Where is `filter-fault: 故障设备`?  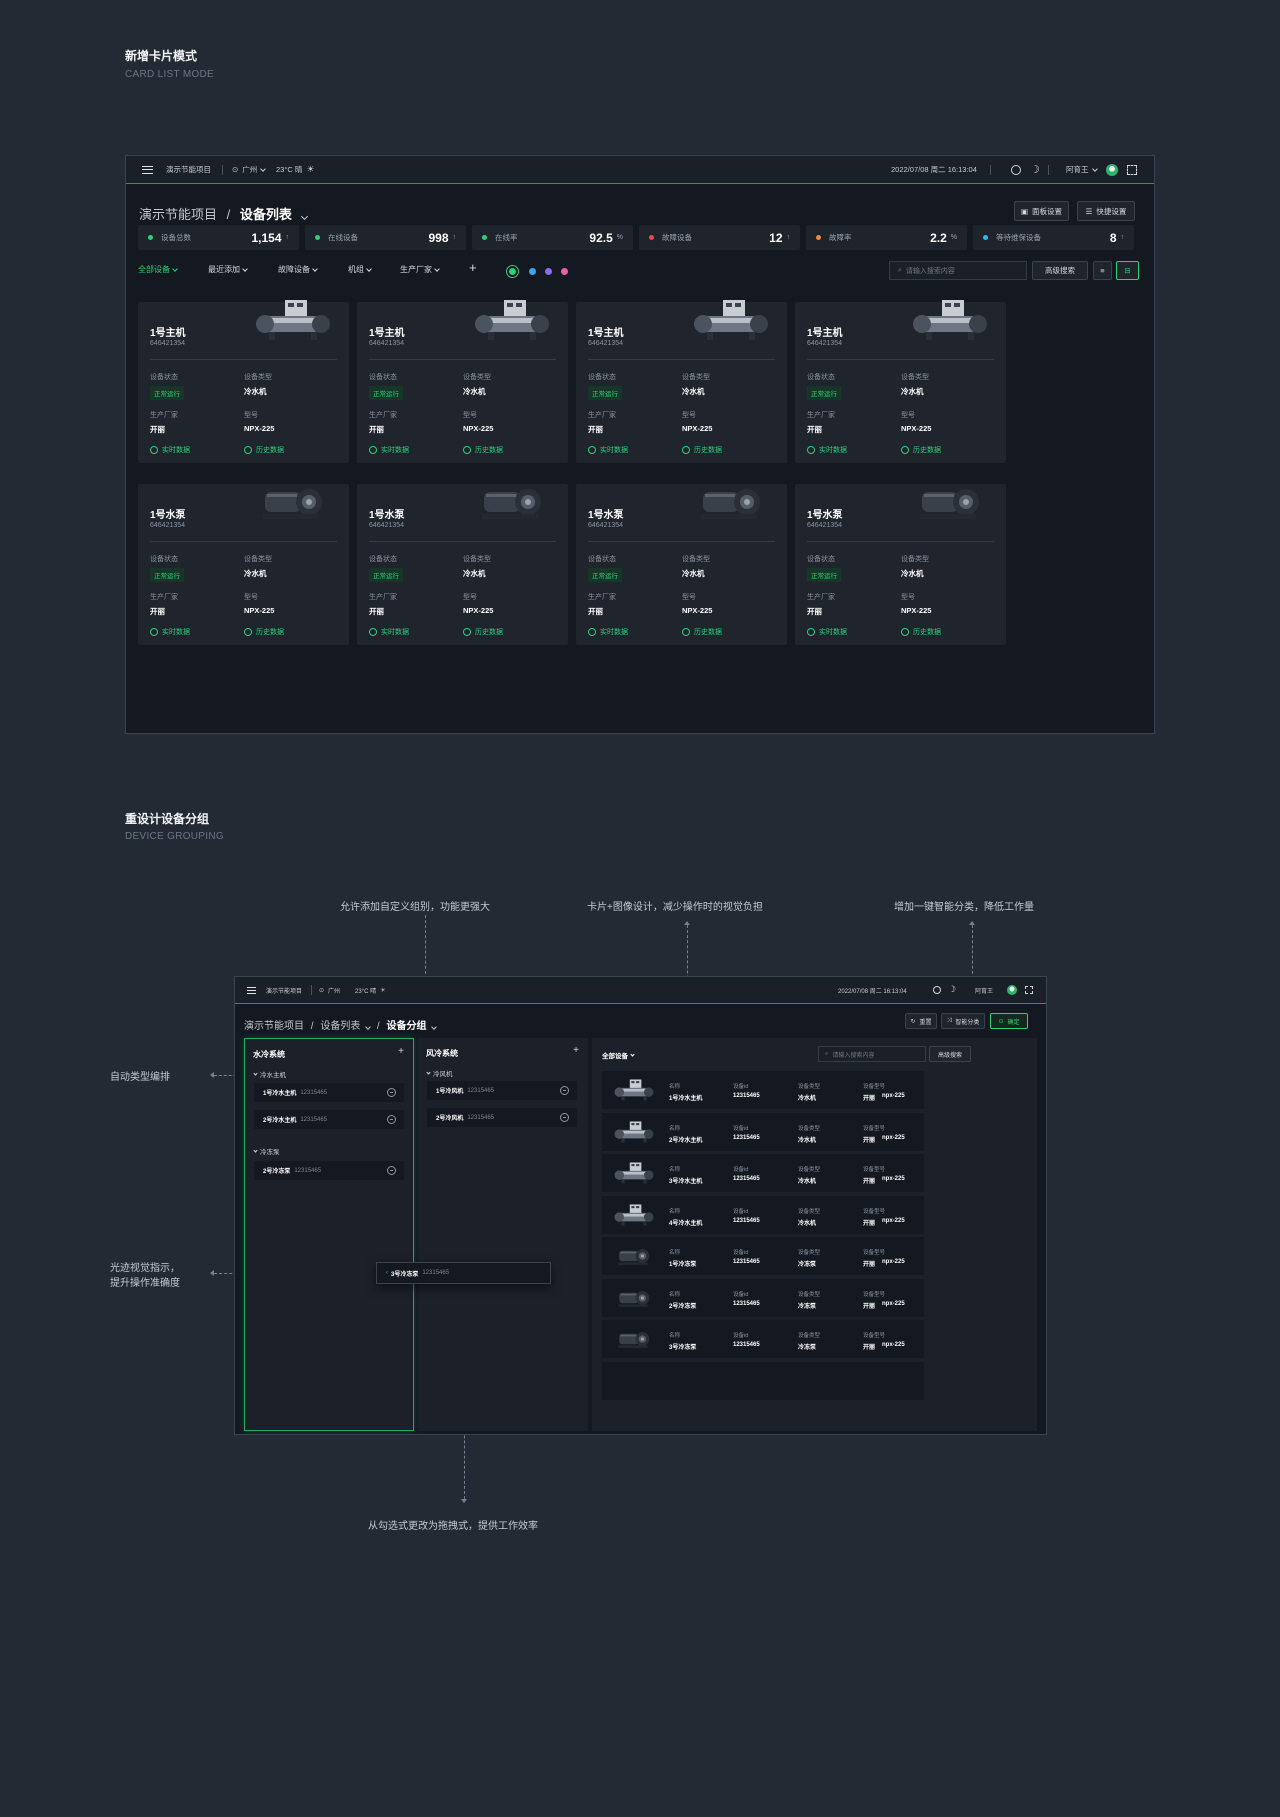
filter-fault: 故障设备 is located at coordinates (298, 269).